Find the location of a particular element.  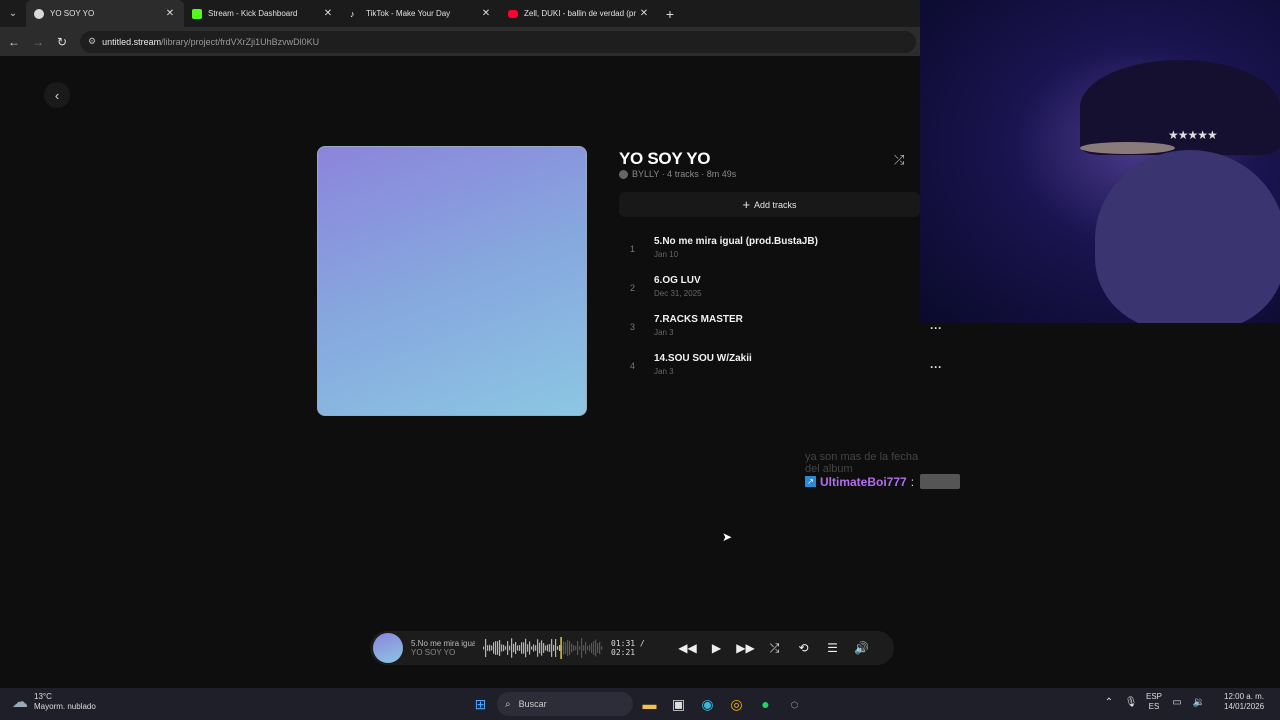

project-title: YO SOY YO is located at coordinates (665, 158).